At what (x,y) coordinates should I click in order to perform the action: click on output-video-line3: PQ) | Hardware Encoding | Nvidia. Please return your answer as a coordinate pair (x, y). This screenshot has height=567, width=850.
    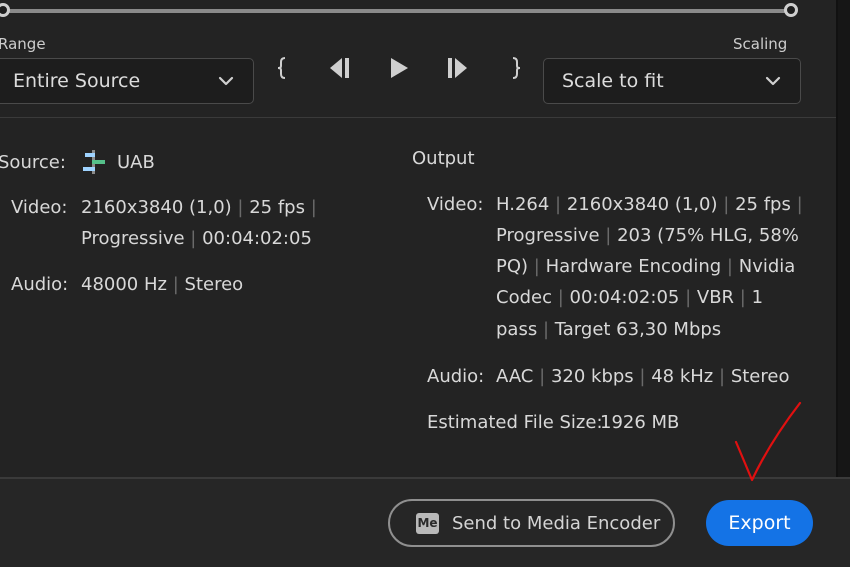
    Looking at the image, I should click on (646, 266).